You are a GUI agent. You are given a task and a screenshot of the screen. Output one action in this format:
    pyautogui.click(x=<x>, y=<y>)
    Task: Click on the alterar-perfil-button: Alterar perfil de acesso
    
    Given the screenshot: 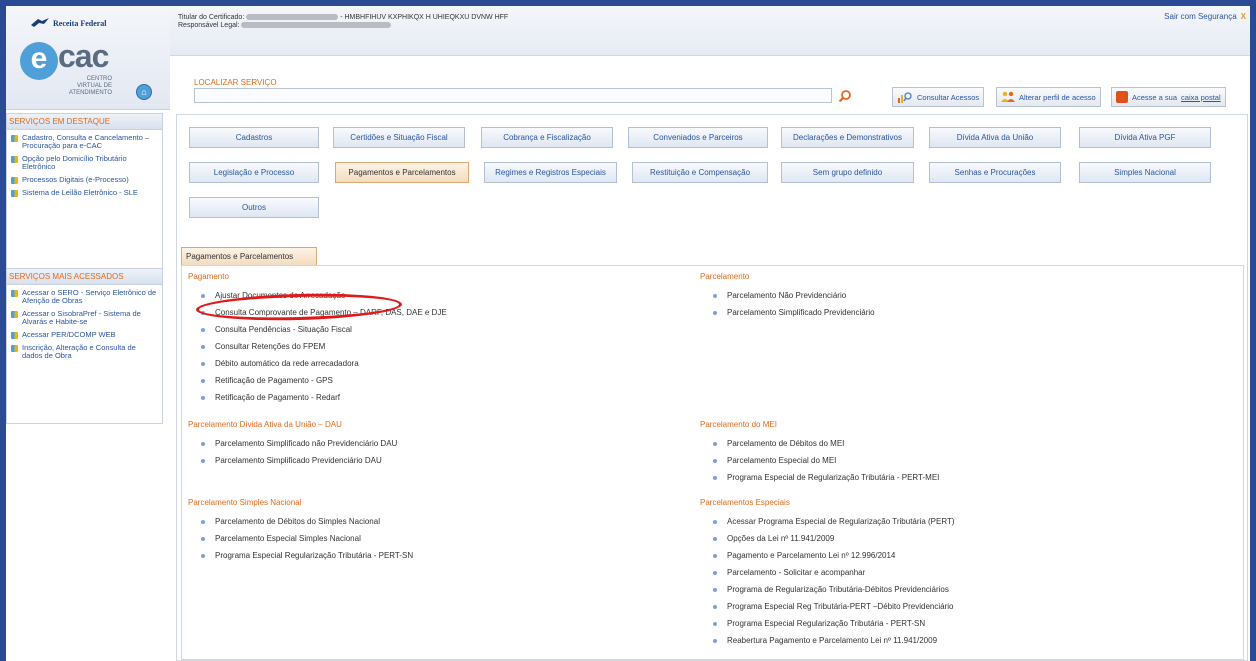 What is the action you would take?
    pyautogui.click(x=1048, y=97)
    